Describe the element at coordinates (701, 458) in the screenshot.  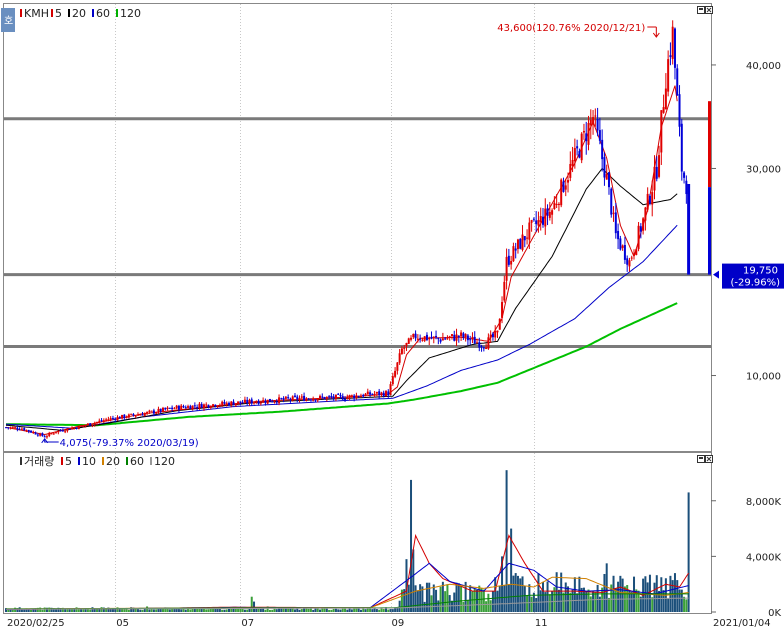
I see `minimize-icon-mark` at that location.